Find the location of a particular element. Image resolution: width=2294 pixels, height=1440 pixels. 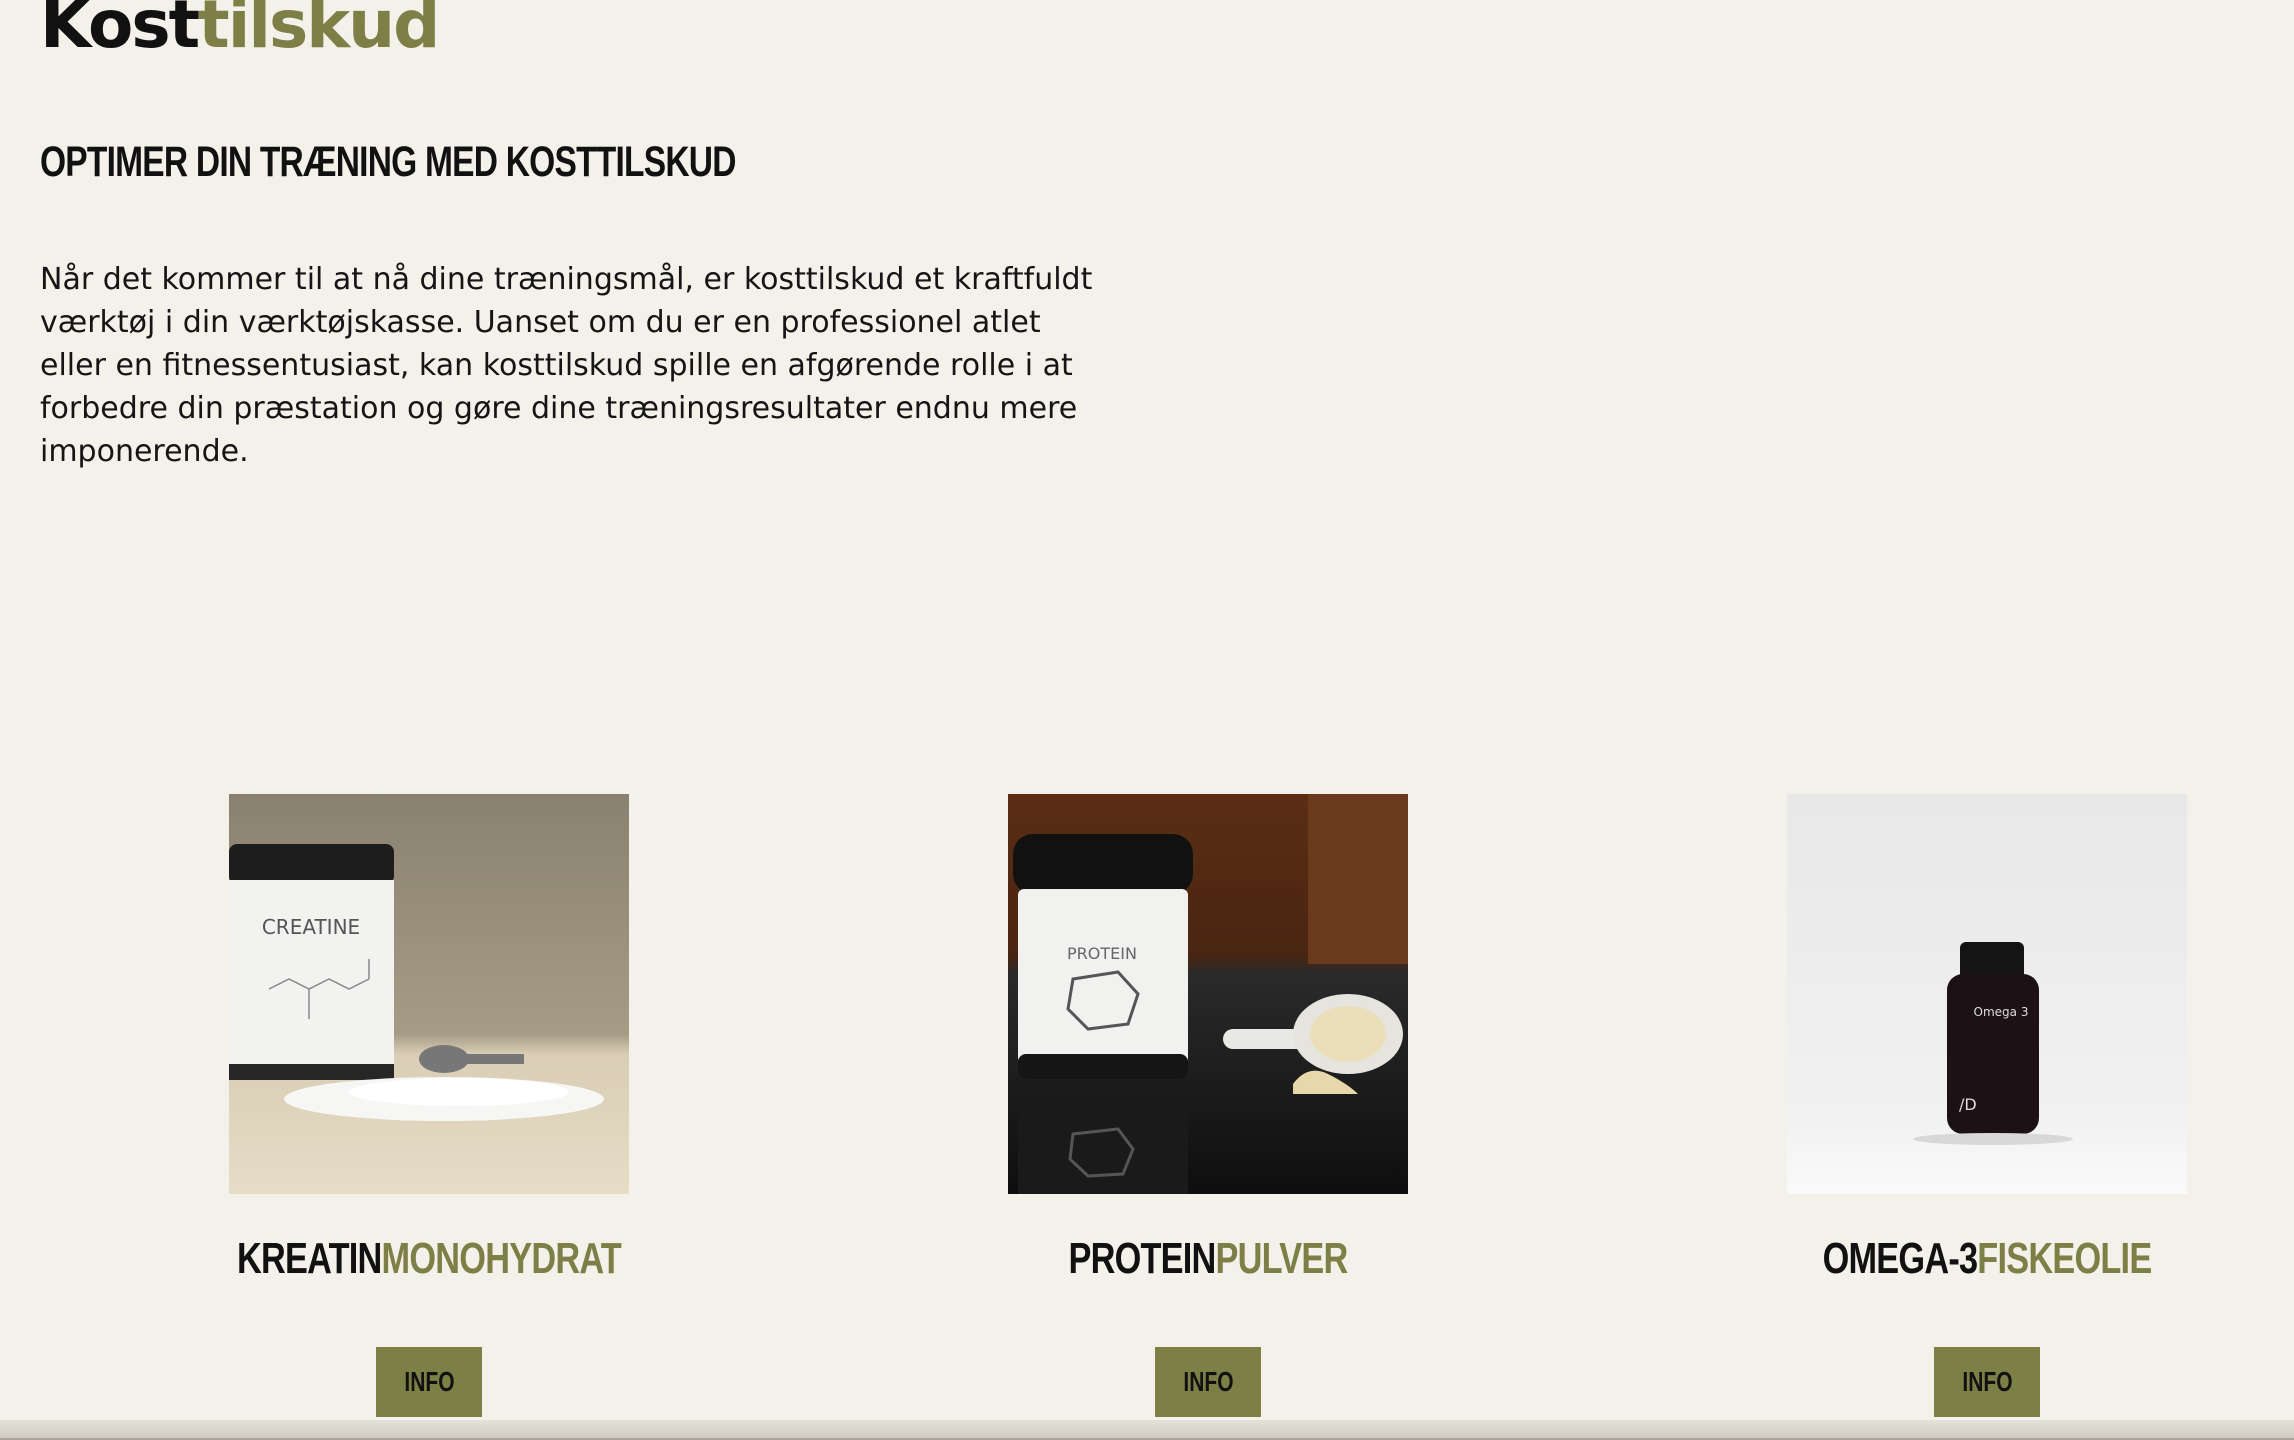

omega3-jar-label: Omega 3 is located at coordinates (2001, 1012).